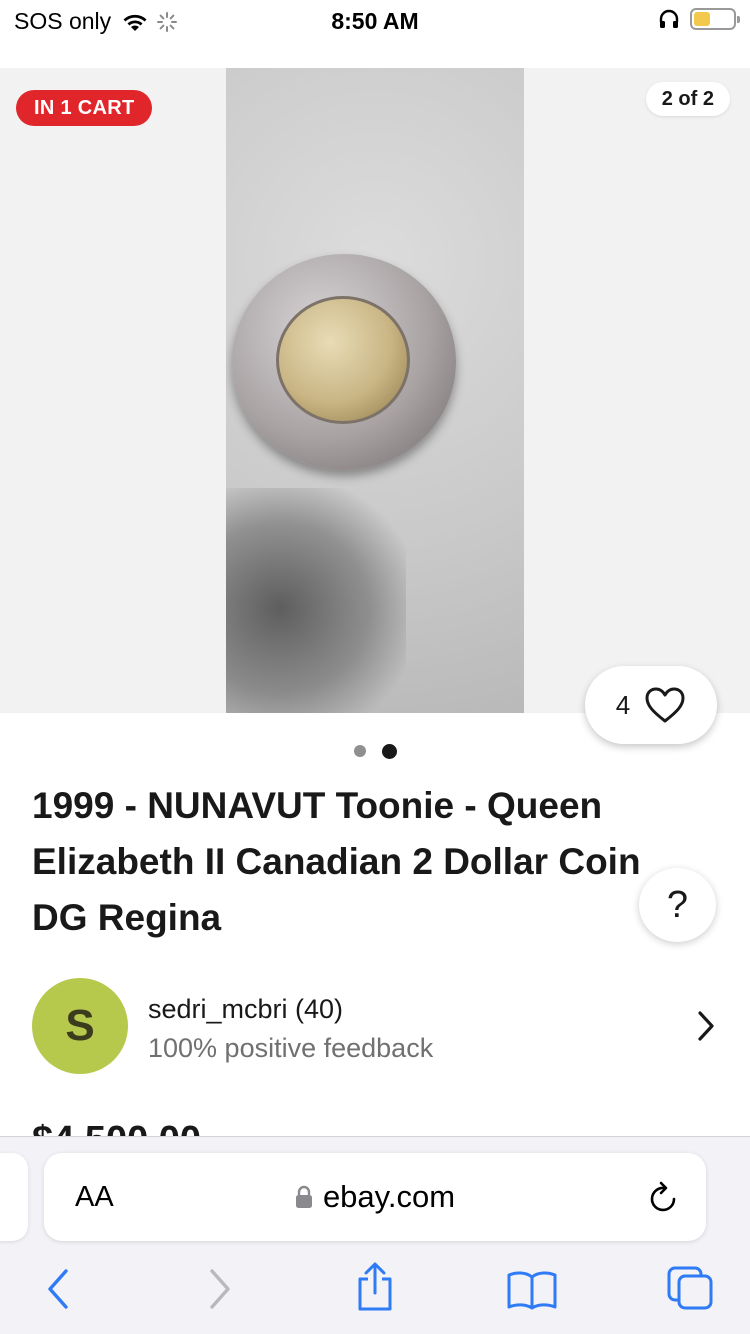  I want to click on in-cart-badge: IN 1 CART, so click(84, 108).